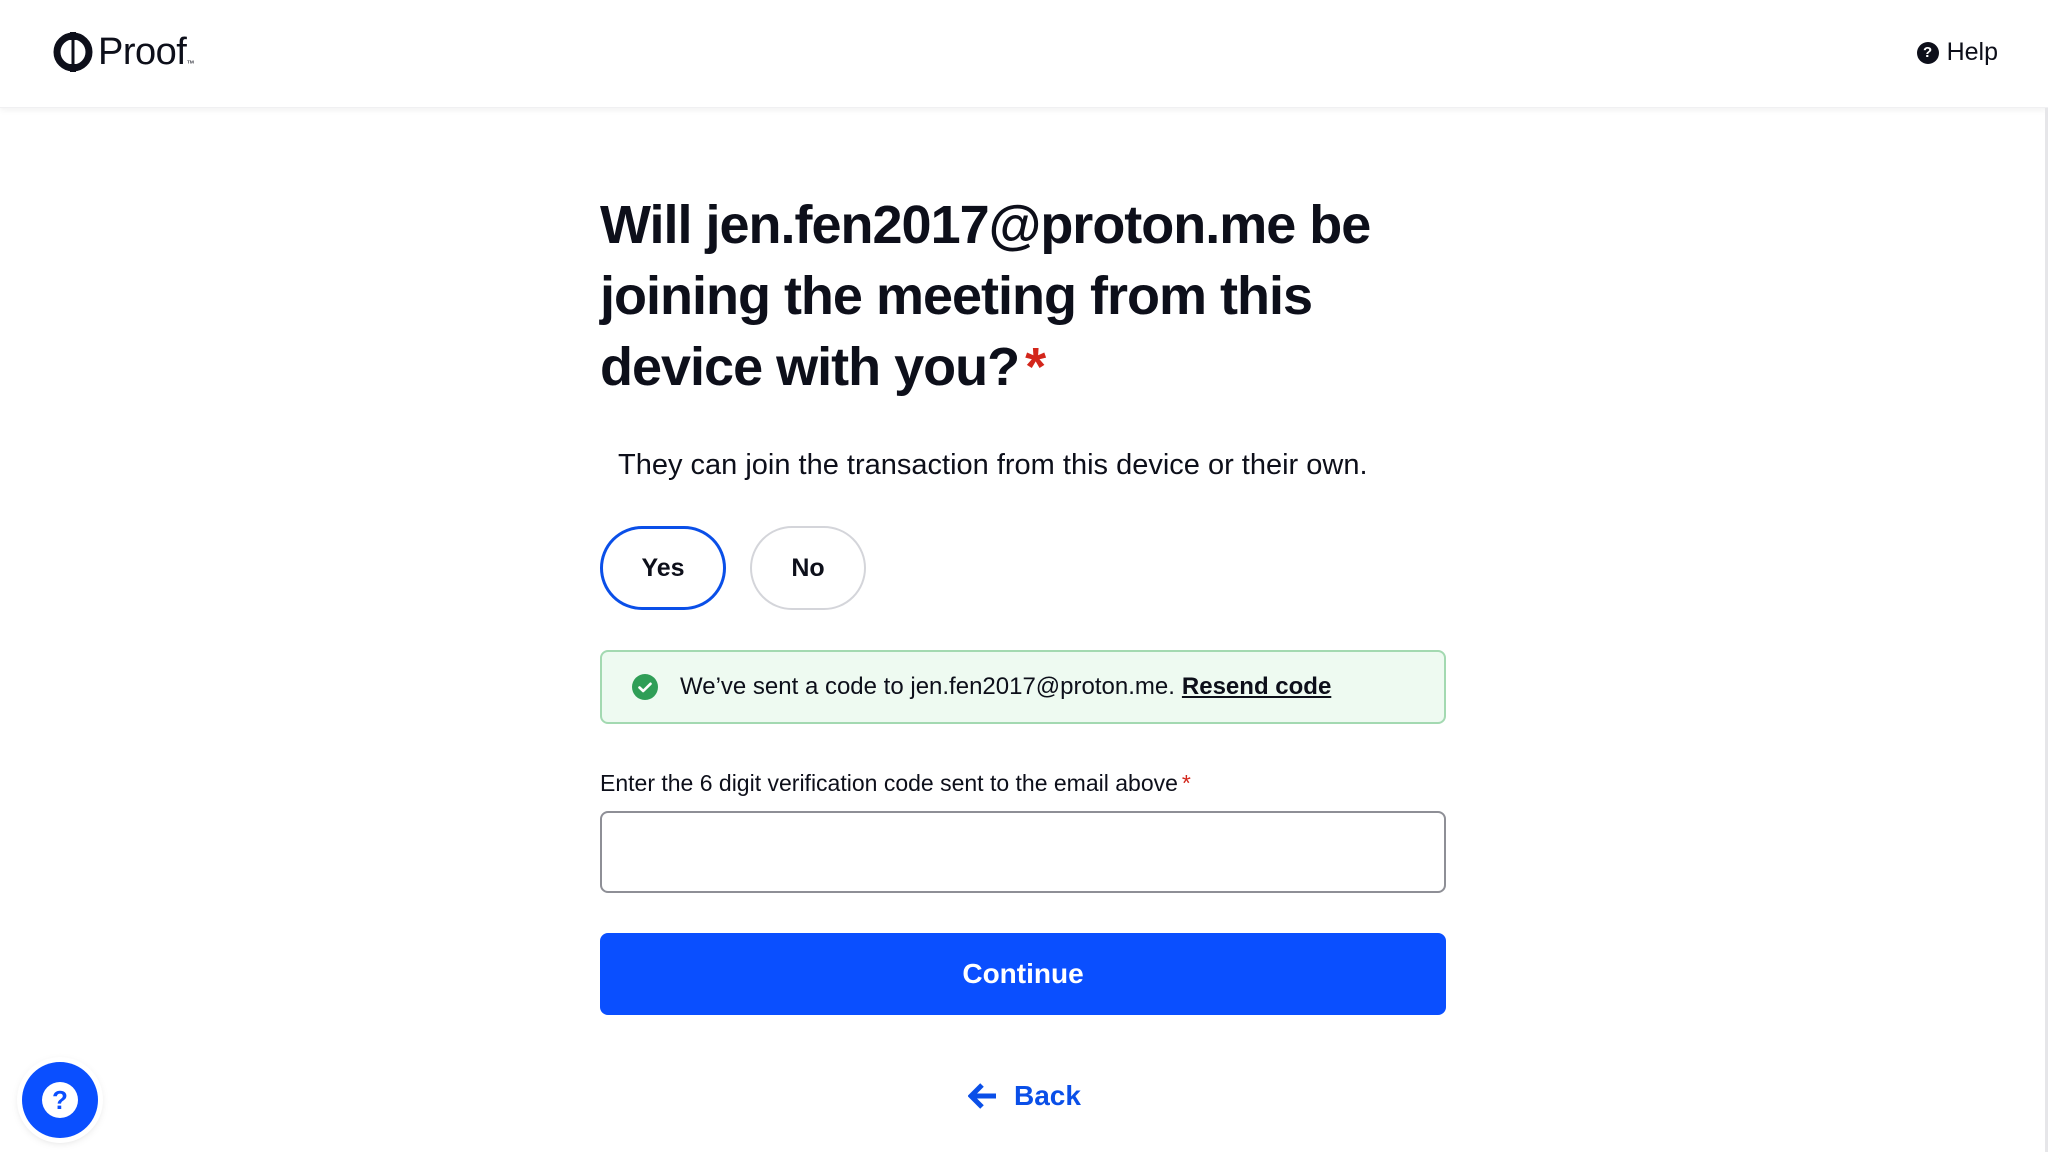  What do you see at coordinates (808, 568) in the screenshot?
I see `no-option-button: No` at bounding box center [808, 568].